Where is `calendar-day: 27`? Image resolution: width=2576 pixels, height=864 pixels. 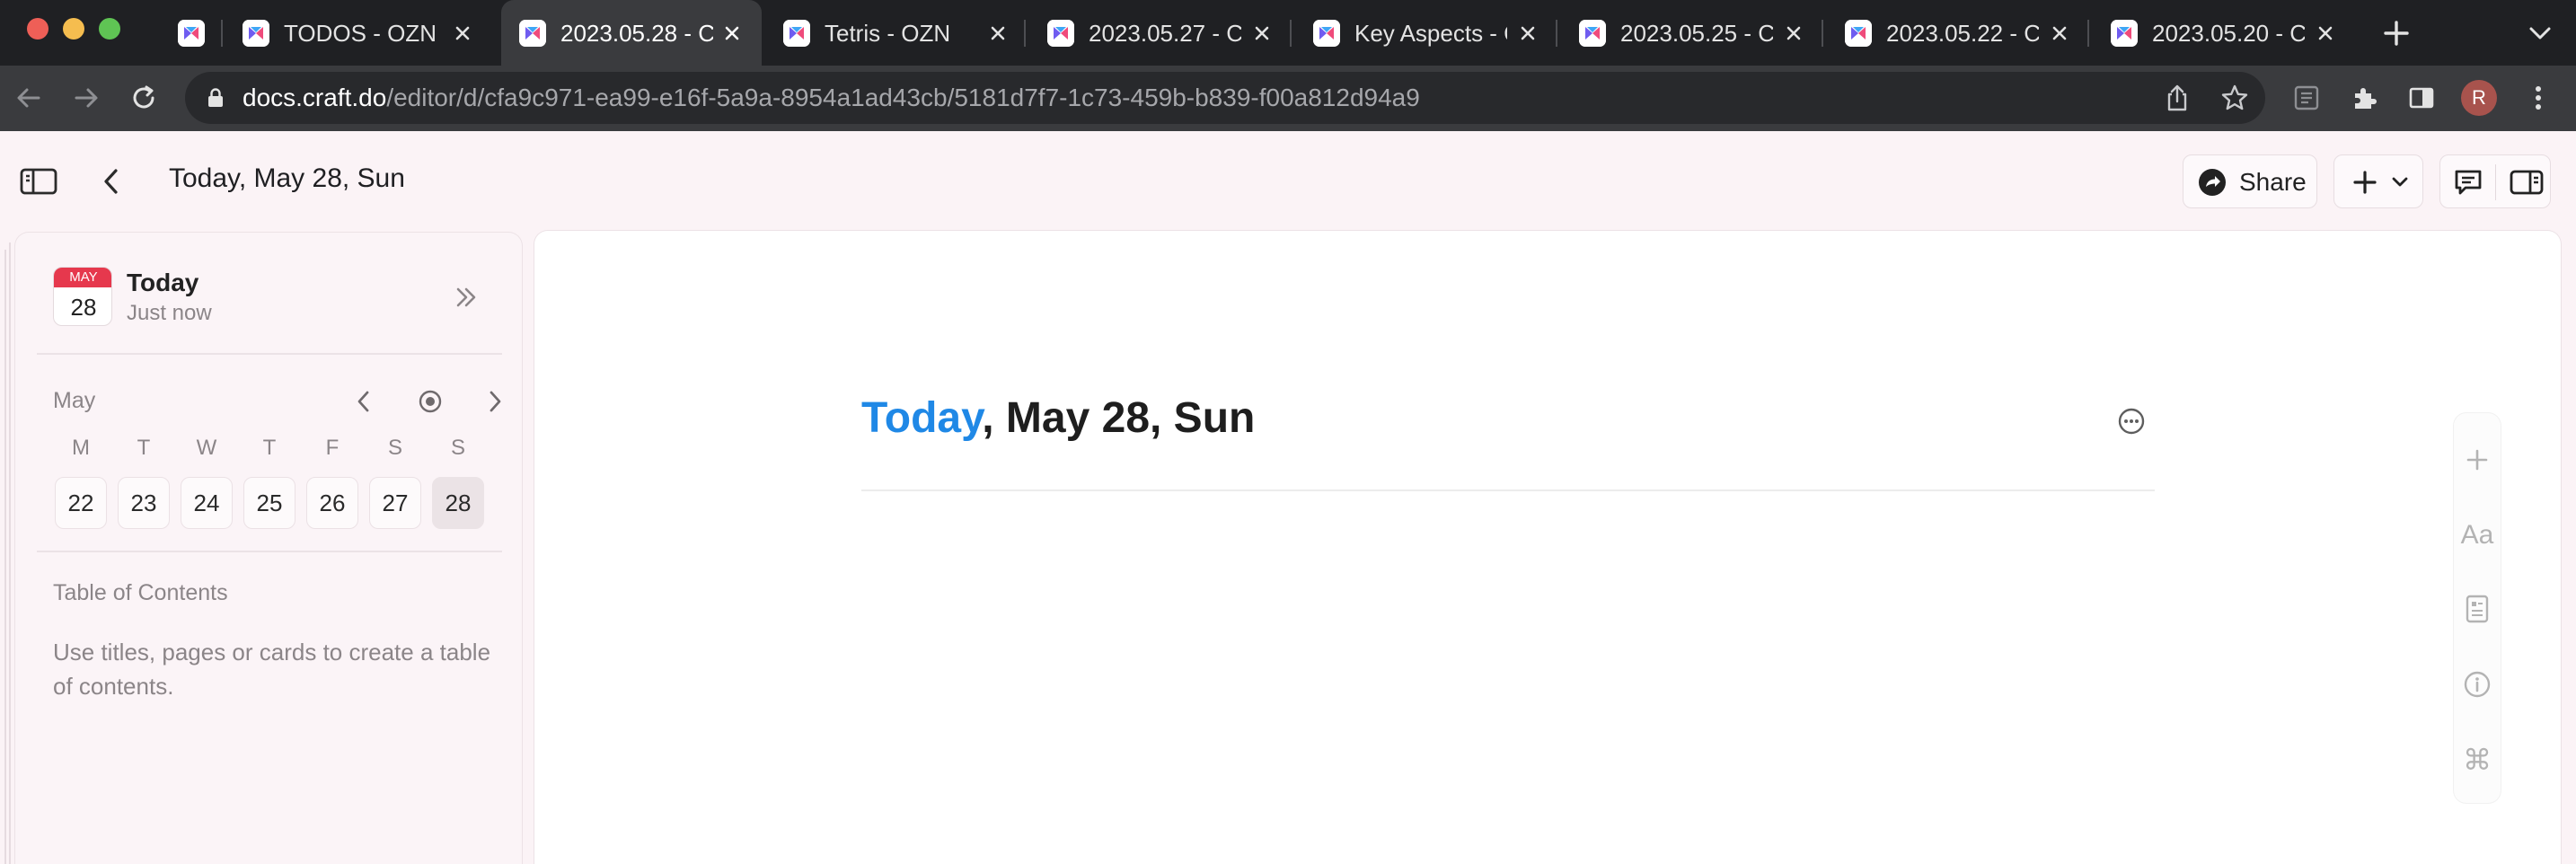
calendar-day: 27 is located at coordinates (395, 503).